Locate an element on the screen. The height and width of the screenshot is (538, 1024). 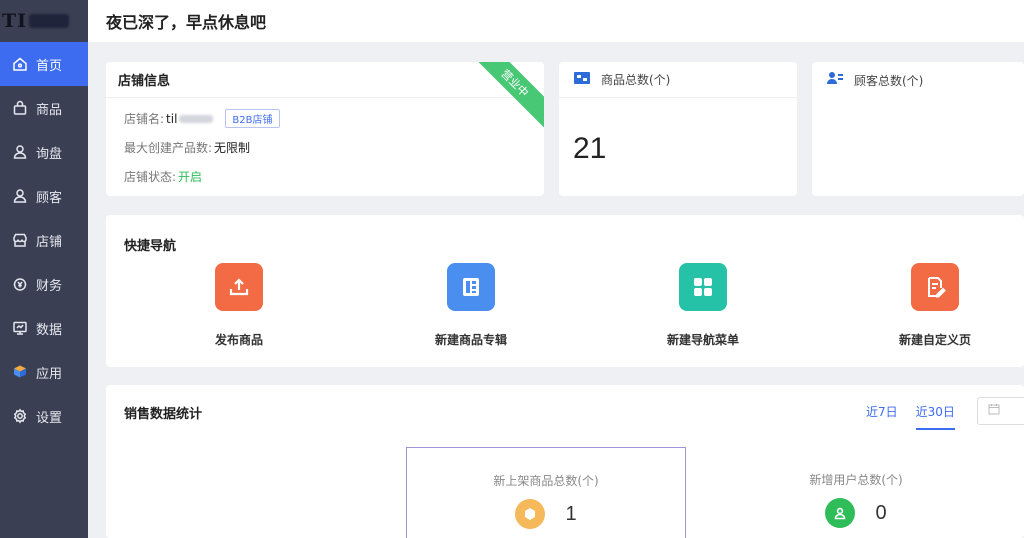
logo: TI is located at coordinates (44, 21).